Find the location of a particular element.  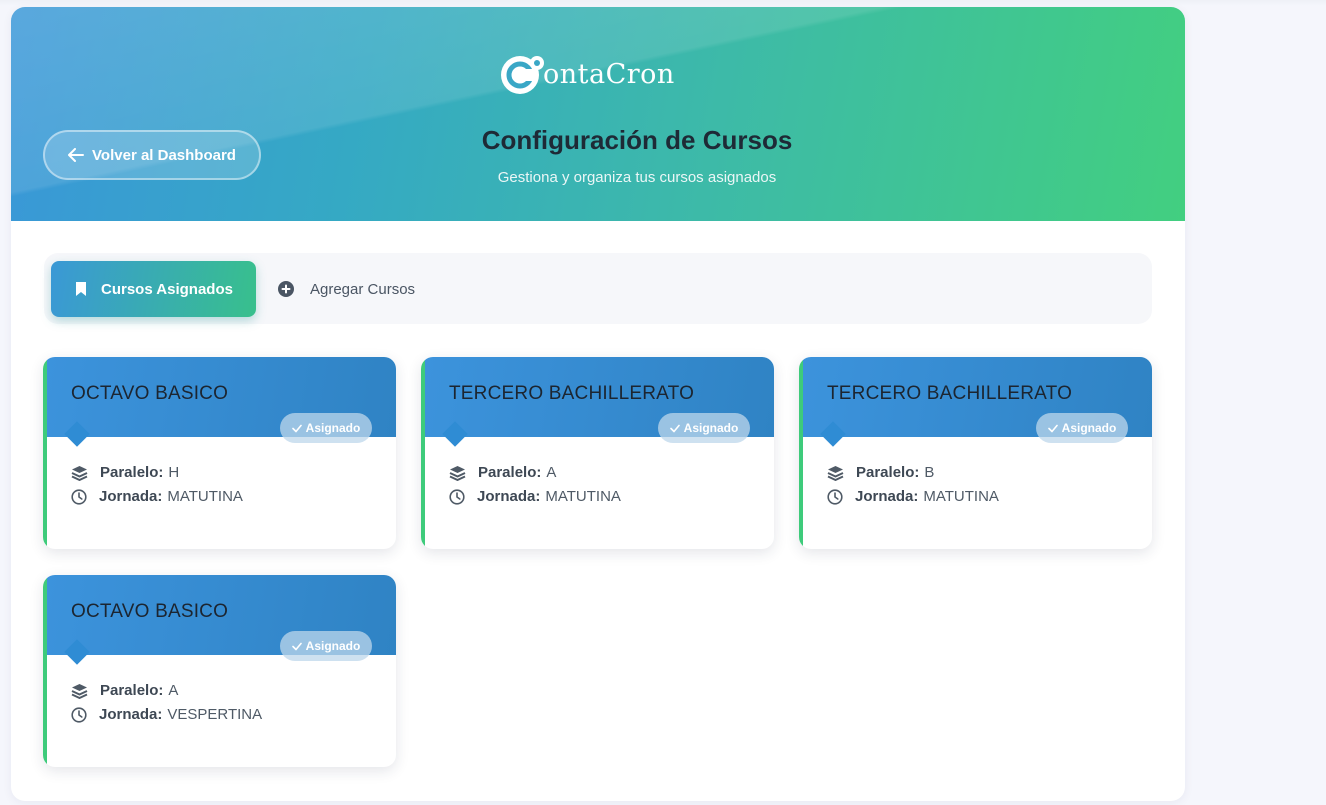

brand-logo: ontaCron is located at coordinates (587, 73).